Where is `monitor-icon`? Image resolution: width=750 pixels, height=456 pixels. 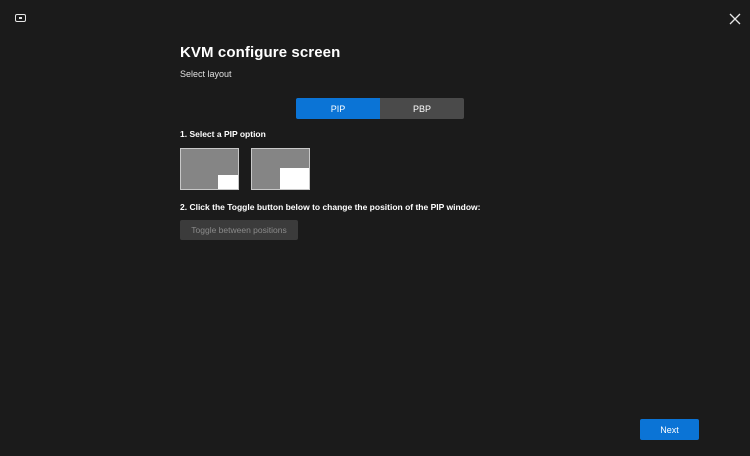
monitor-icon is located at coordinates (20, 18).